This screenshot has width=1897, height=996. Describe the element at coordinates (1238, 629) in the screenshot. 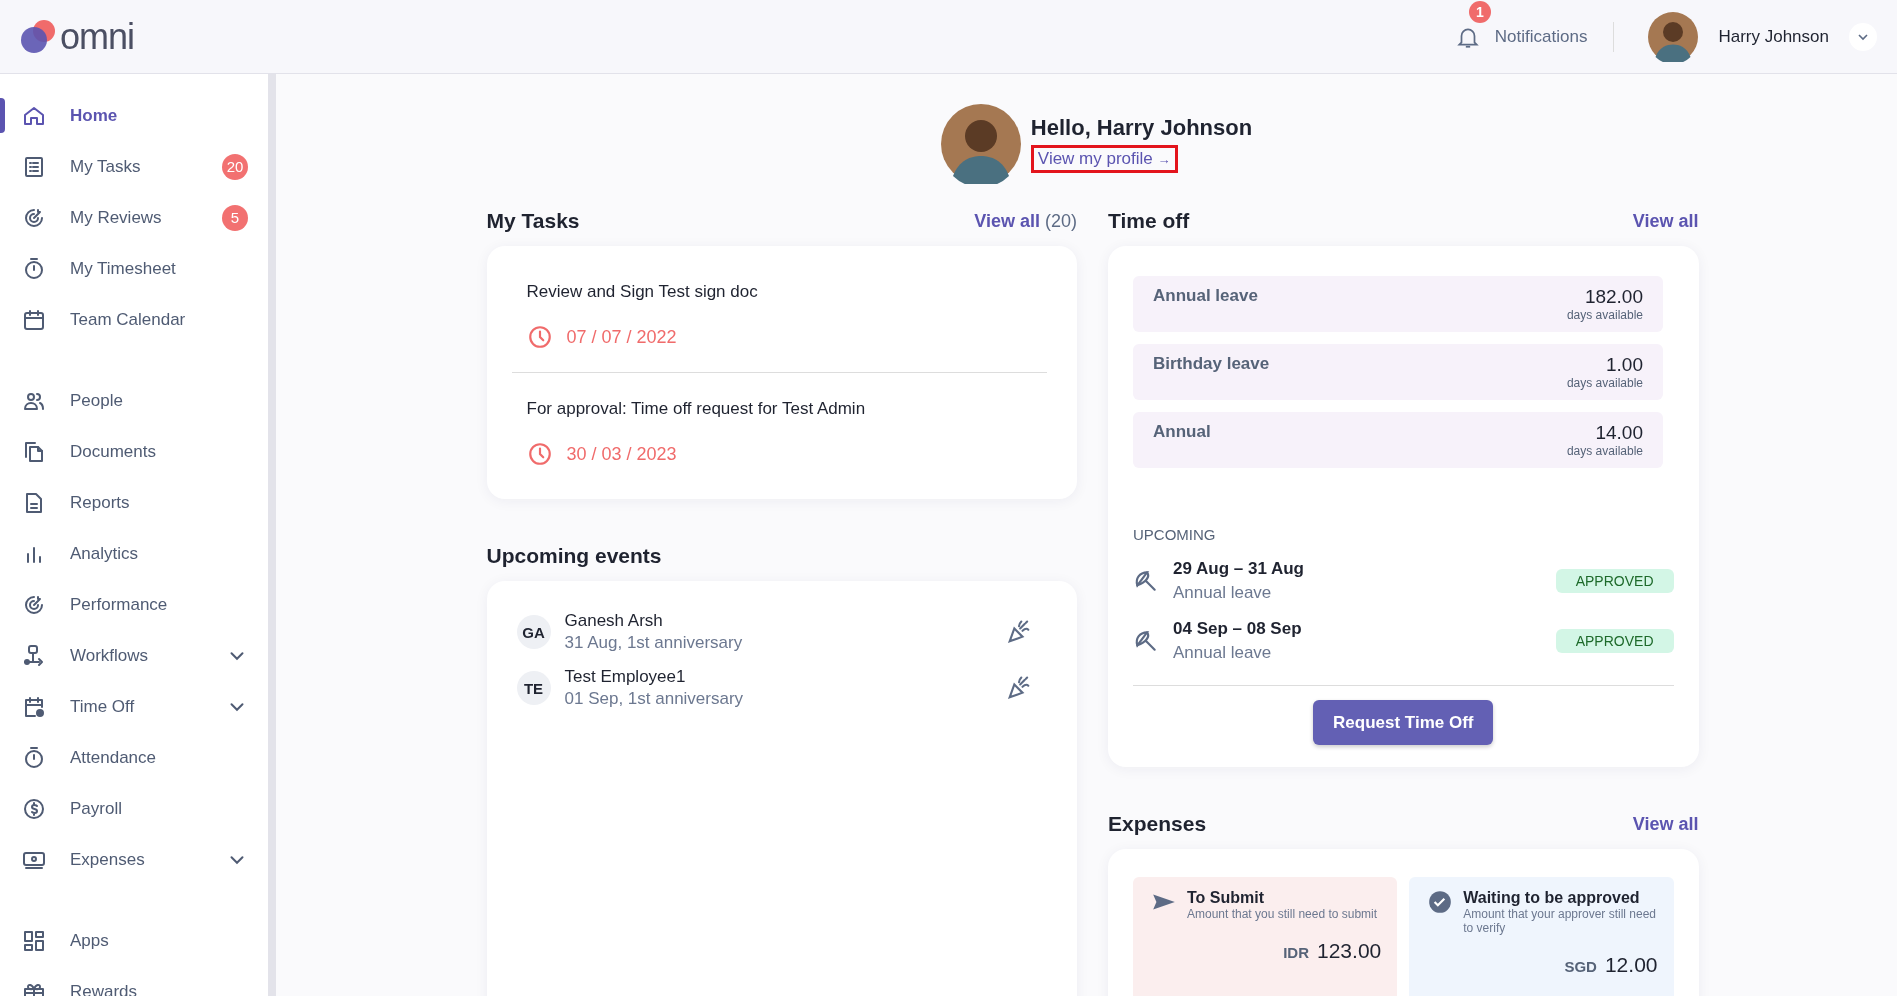

I see `leave-dates: 04 Sep – 08 Sep` at that location.